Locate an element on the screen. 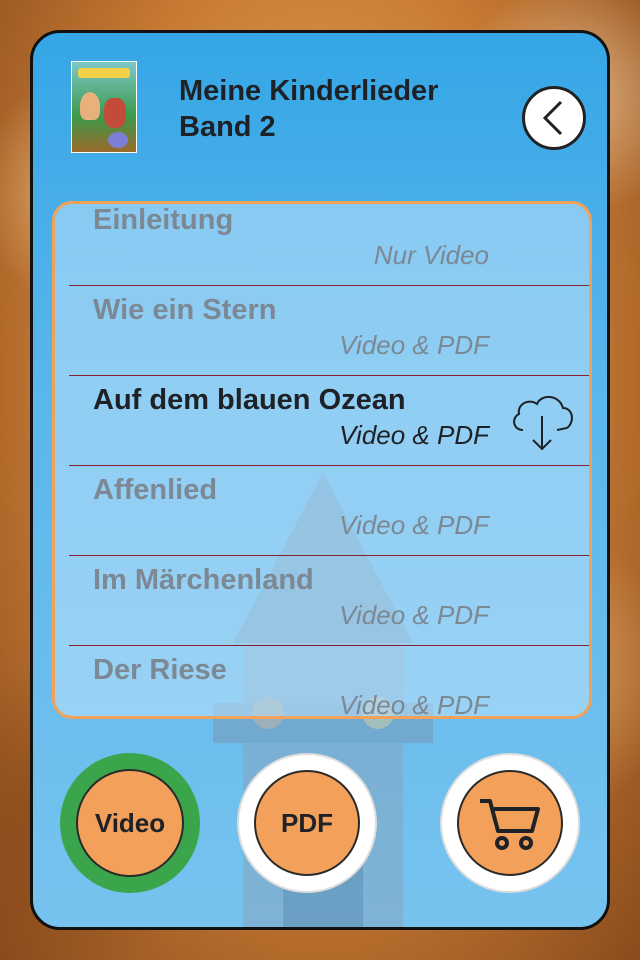  pdf-button-face: PDF is located at coordinates (307, 823).